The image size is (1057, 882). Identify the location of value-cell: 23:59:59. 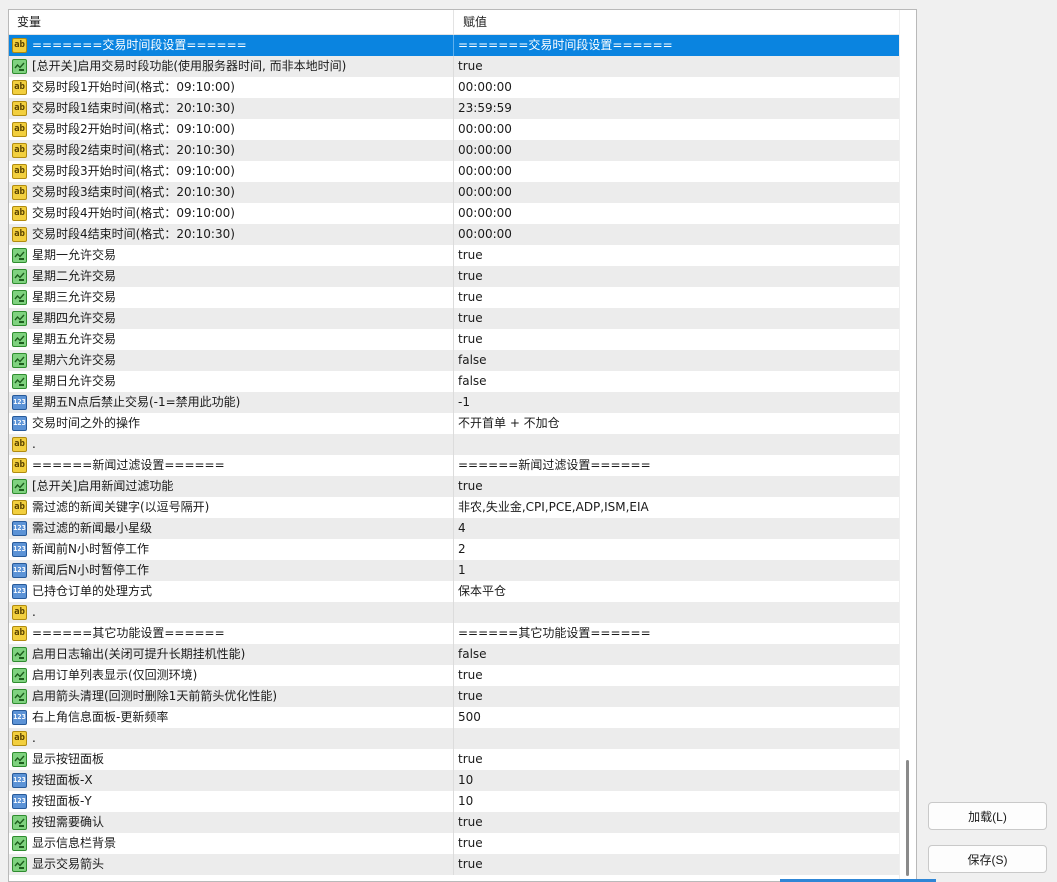
(677, 108).